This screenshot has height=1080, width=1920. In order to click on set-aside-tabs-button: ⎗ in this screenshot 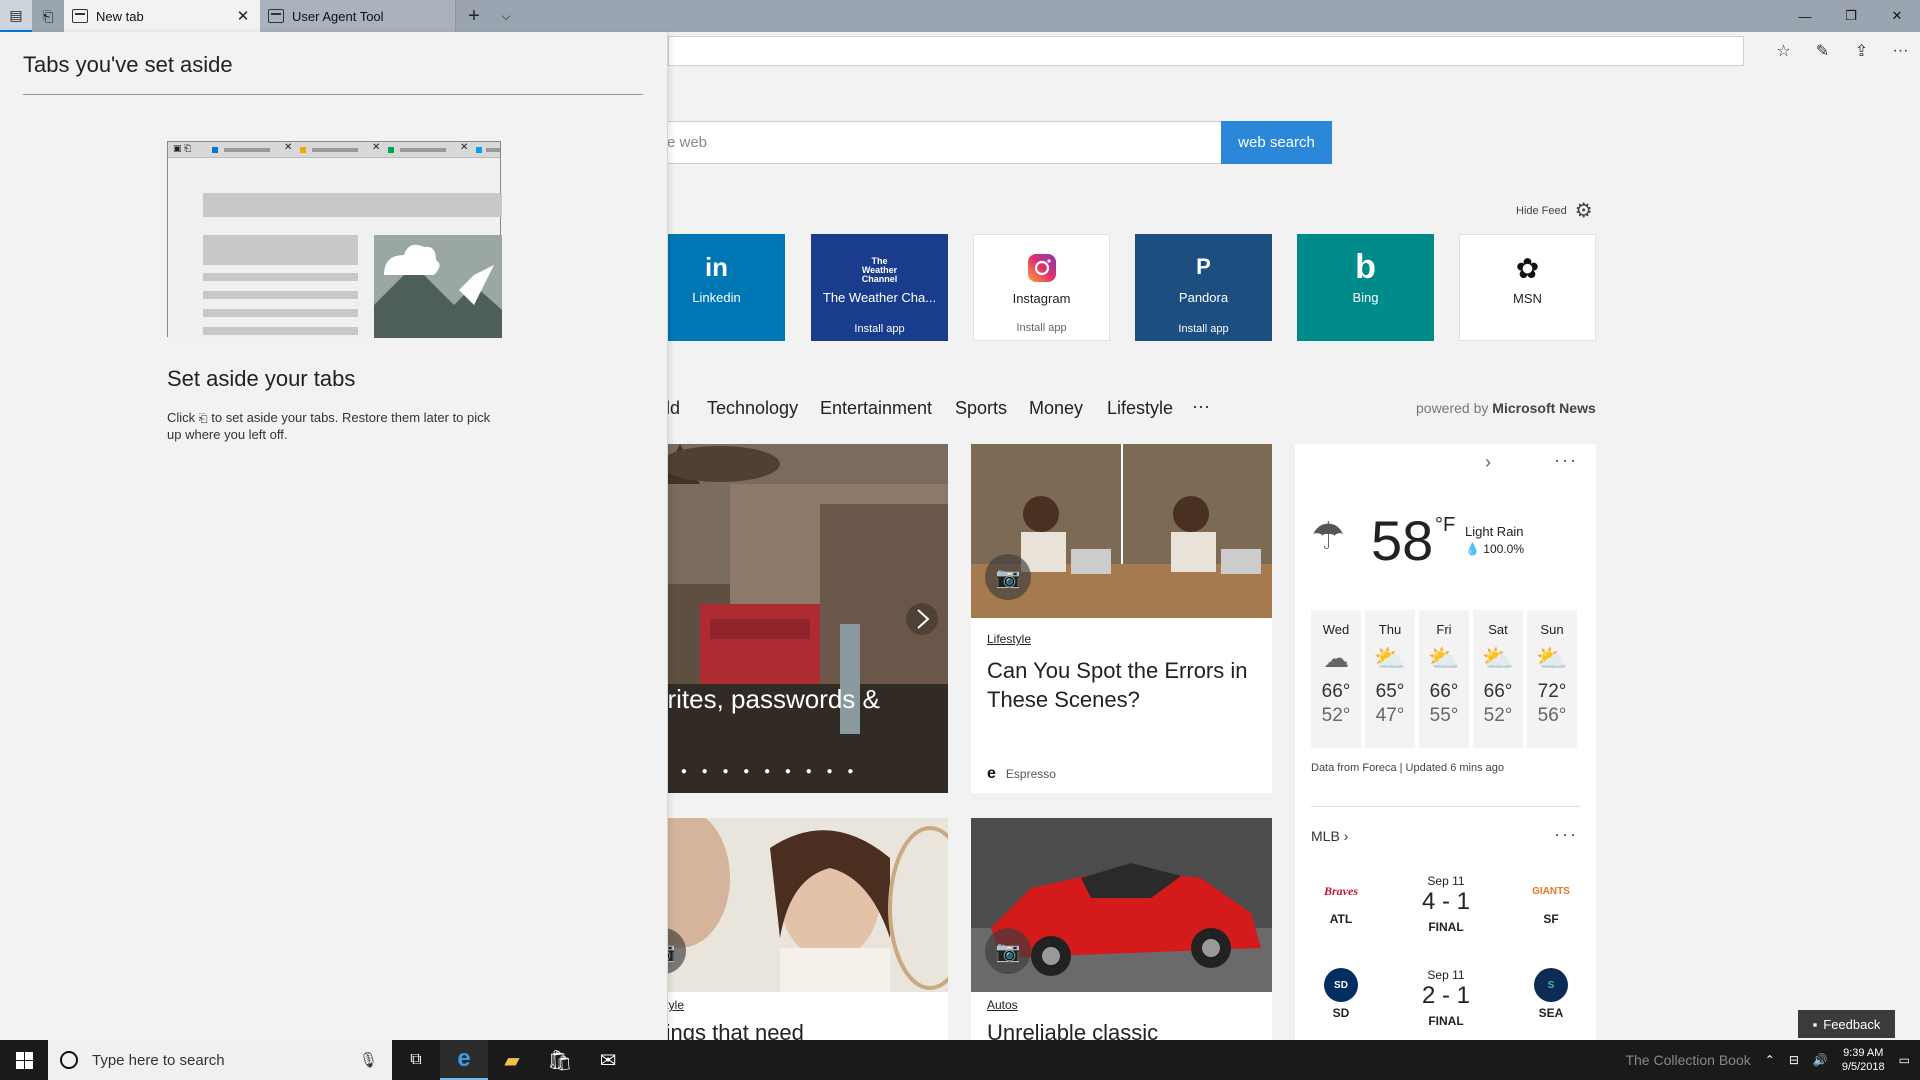, I will do `click(48, 16)`.